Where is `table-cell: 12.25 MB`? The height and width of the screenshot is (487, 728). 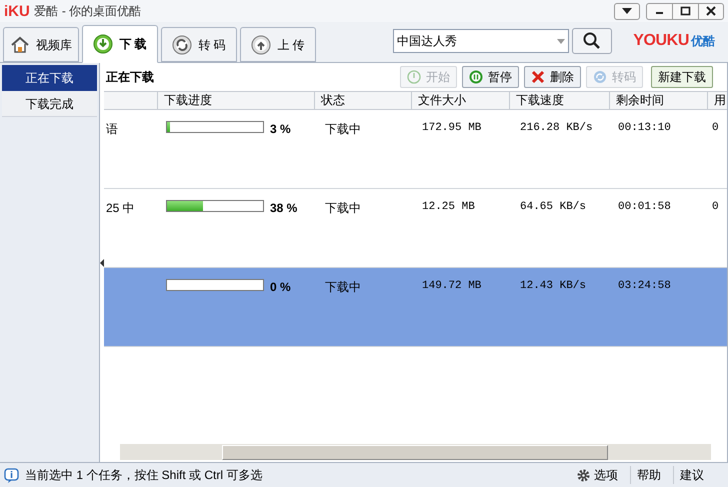
table-cell: 12.25 MB is located at coordinates (448, 207).